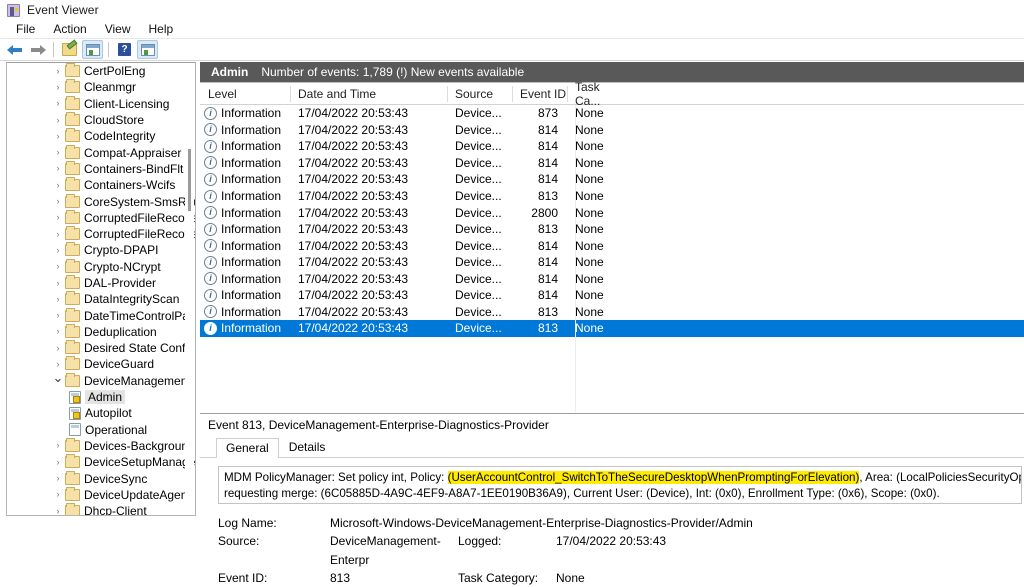 The width and height of the screenshot is (1024, 587). I want to click on tree-item-desired-state-config: › Desired State Config, so click(101, 348).